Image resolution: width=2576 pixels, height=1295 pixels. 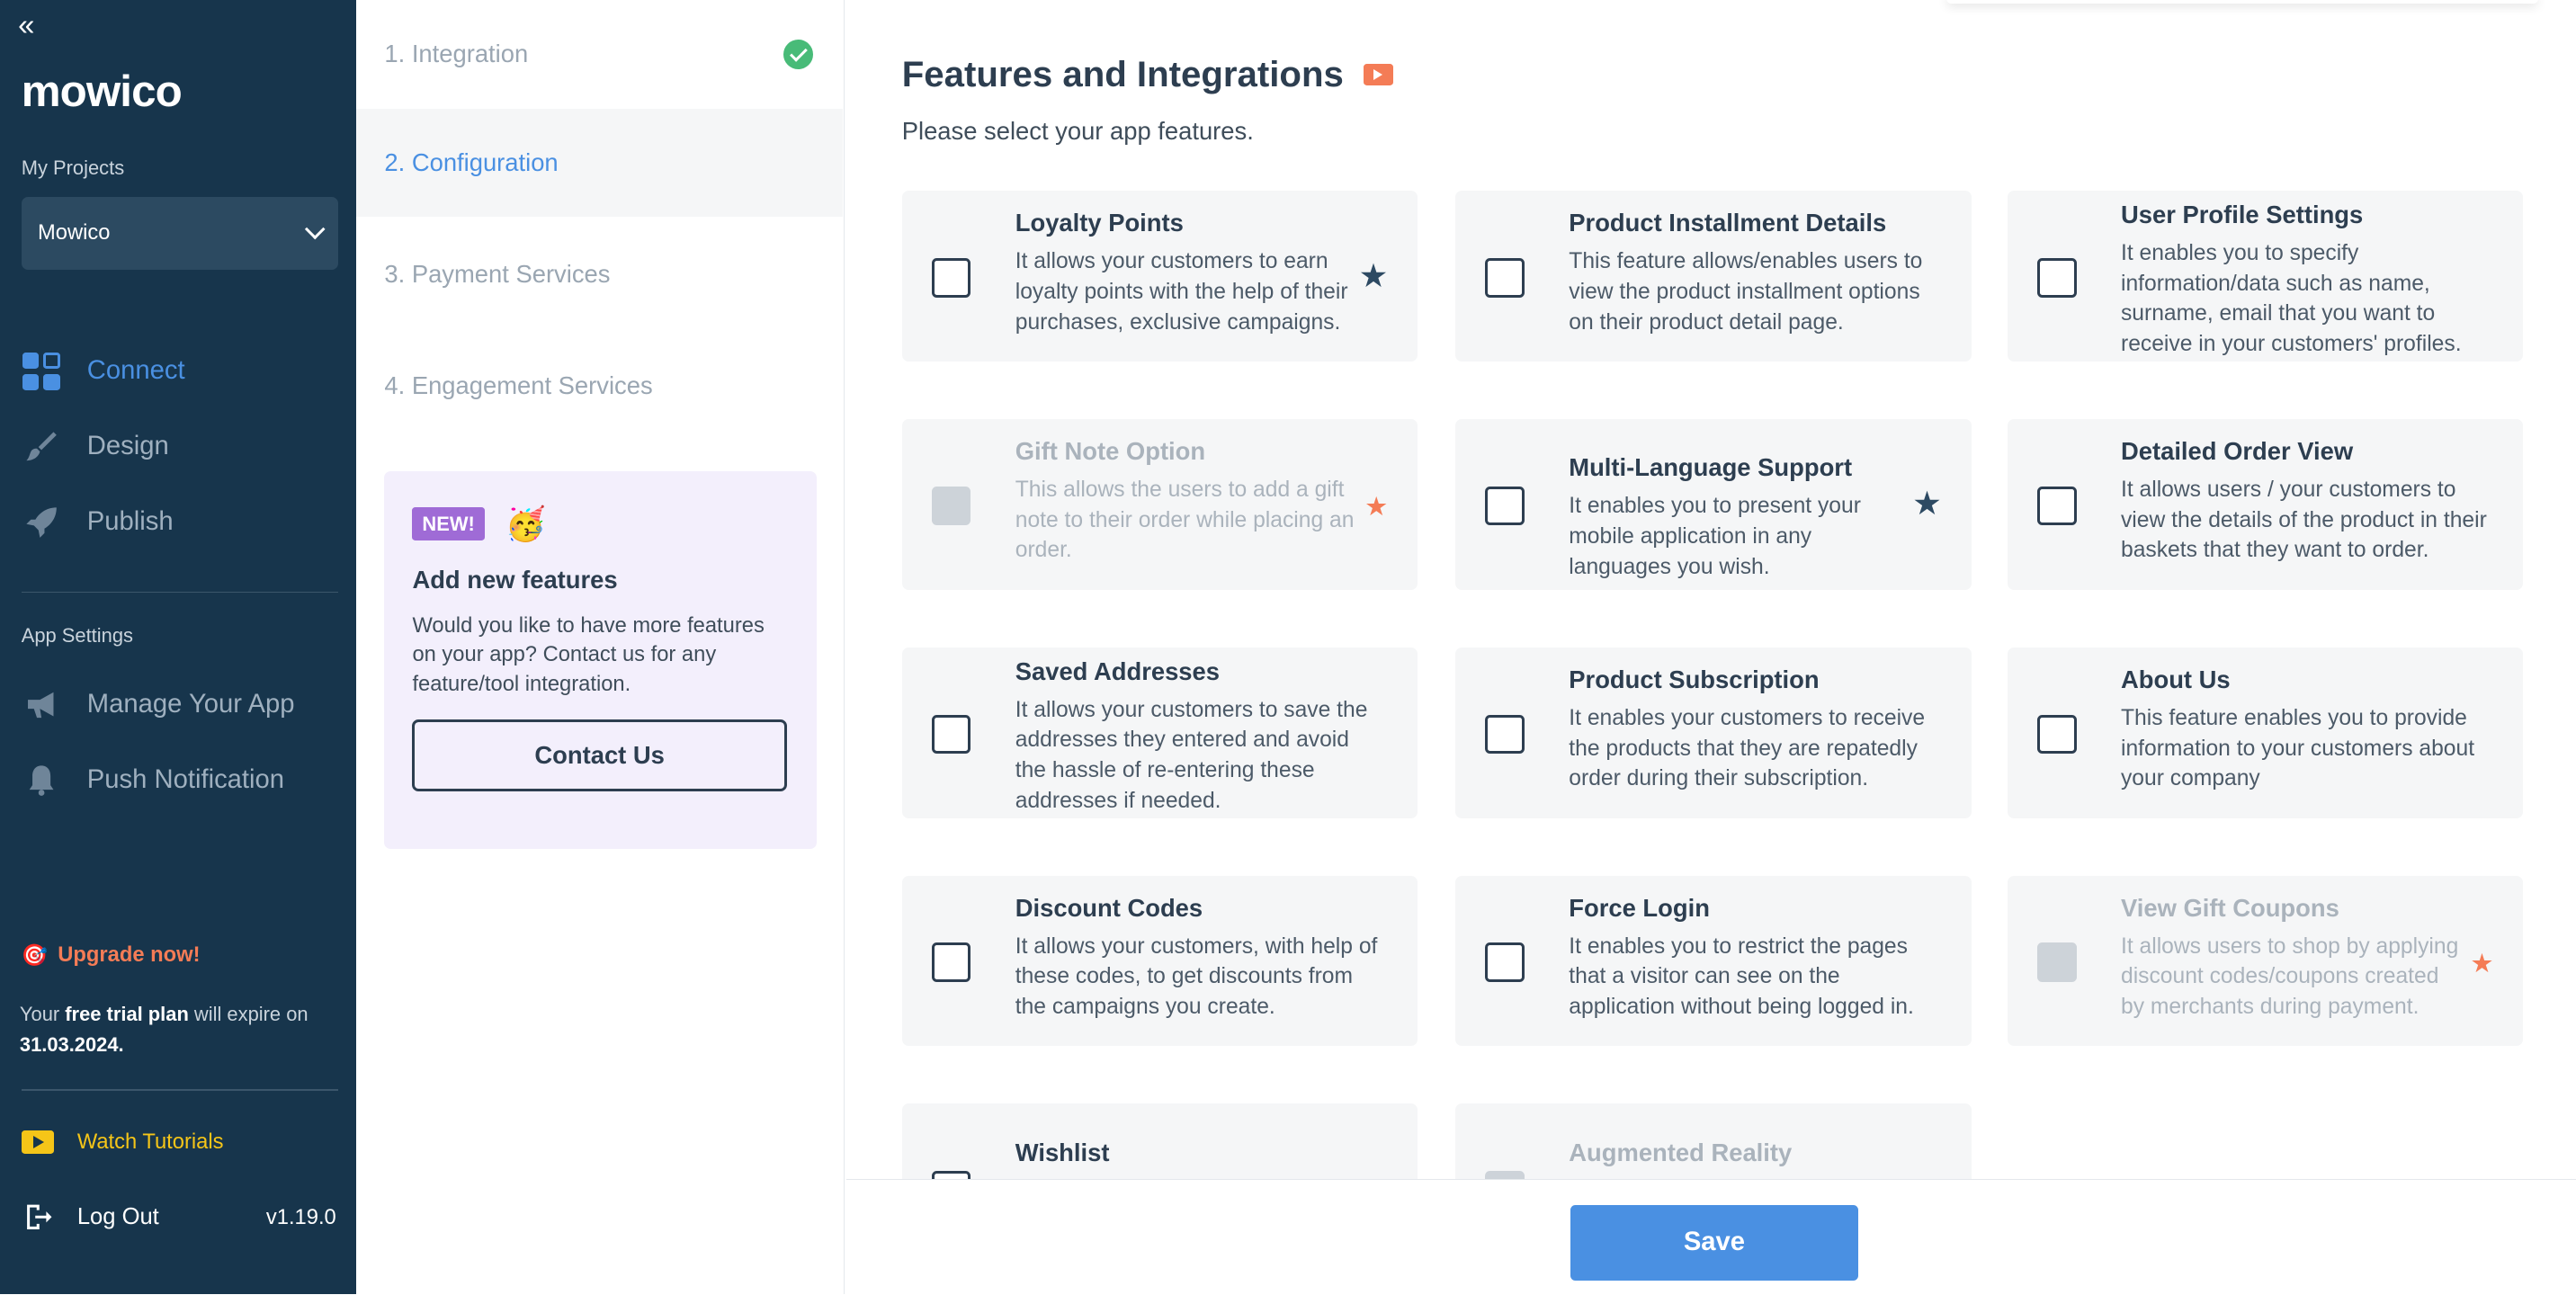 I want to click on page-subtitle: Please select your app features., so click(x=1077, y=130).